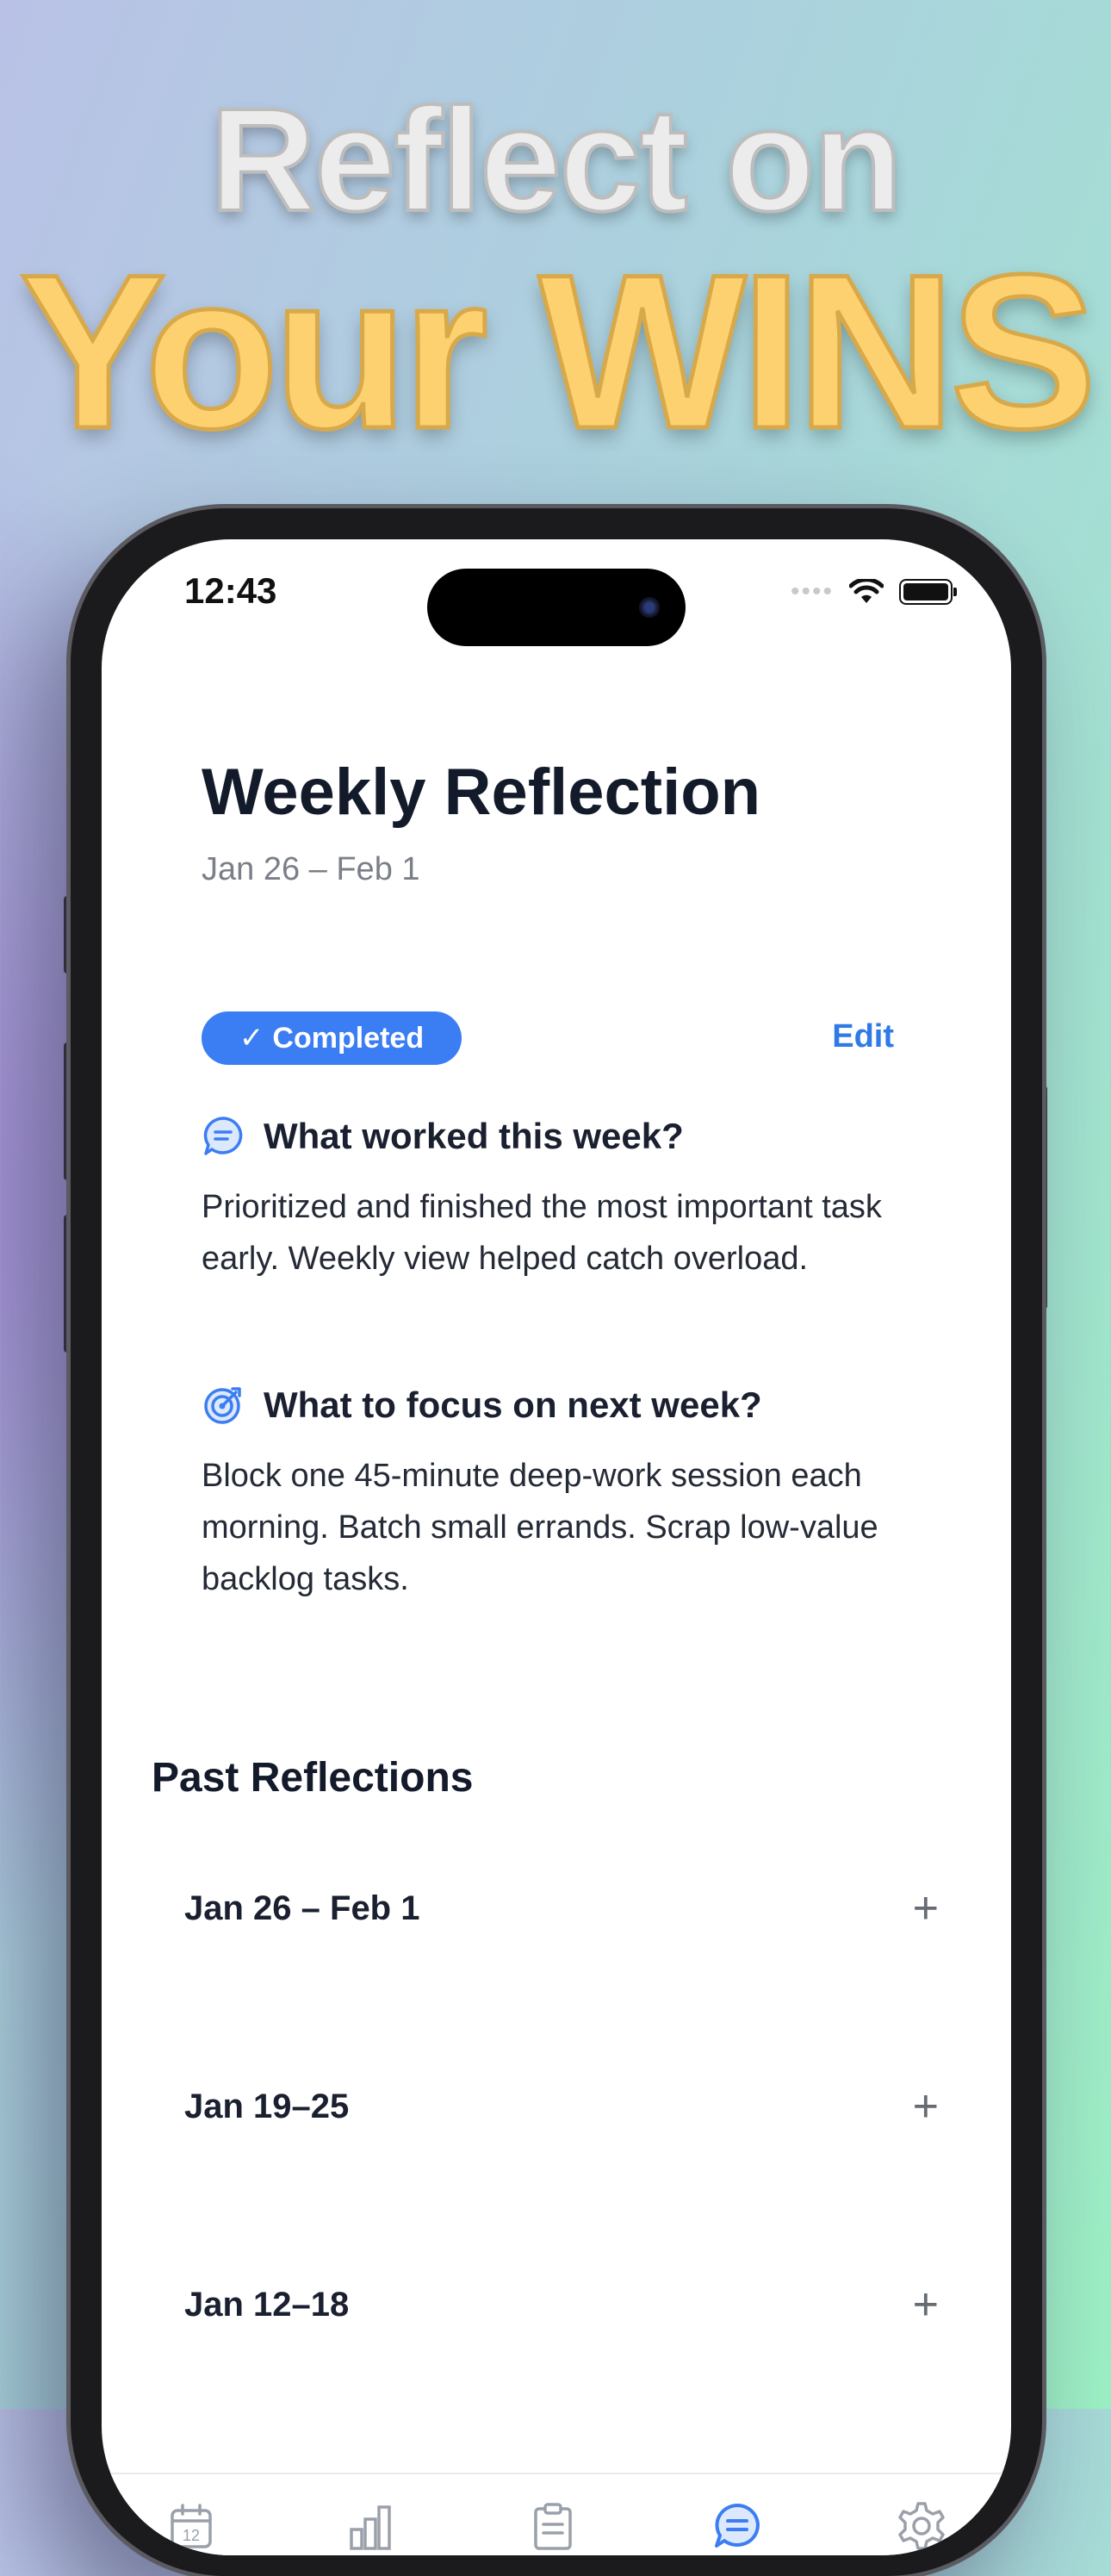  I want to click on promo-headline-line2: Your WINS, so click(558, 352).